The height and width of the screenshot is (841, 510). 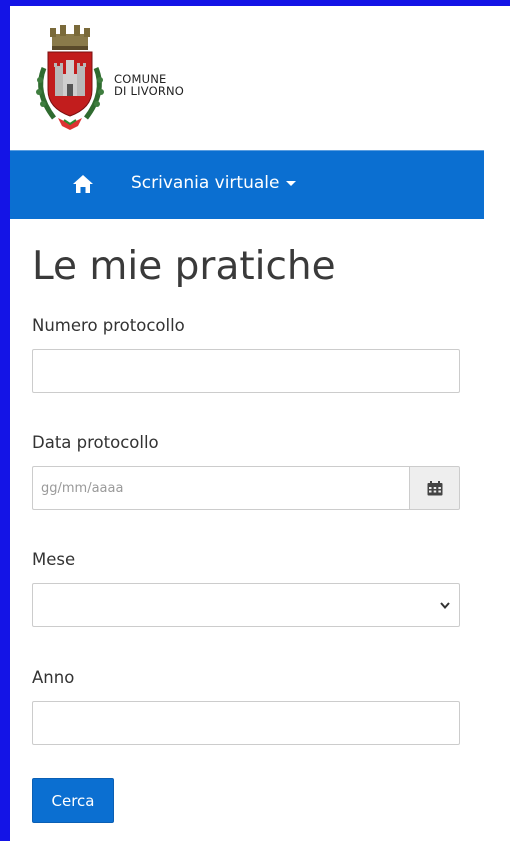 What do you see at coordinates (5, 420) in the screenshot?
I see `frame-left-border` at bounding box center [5, 420].